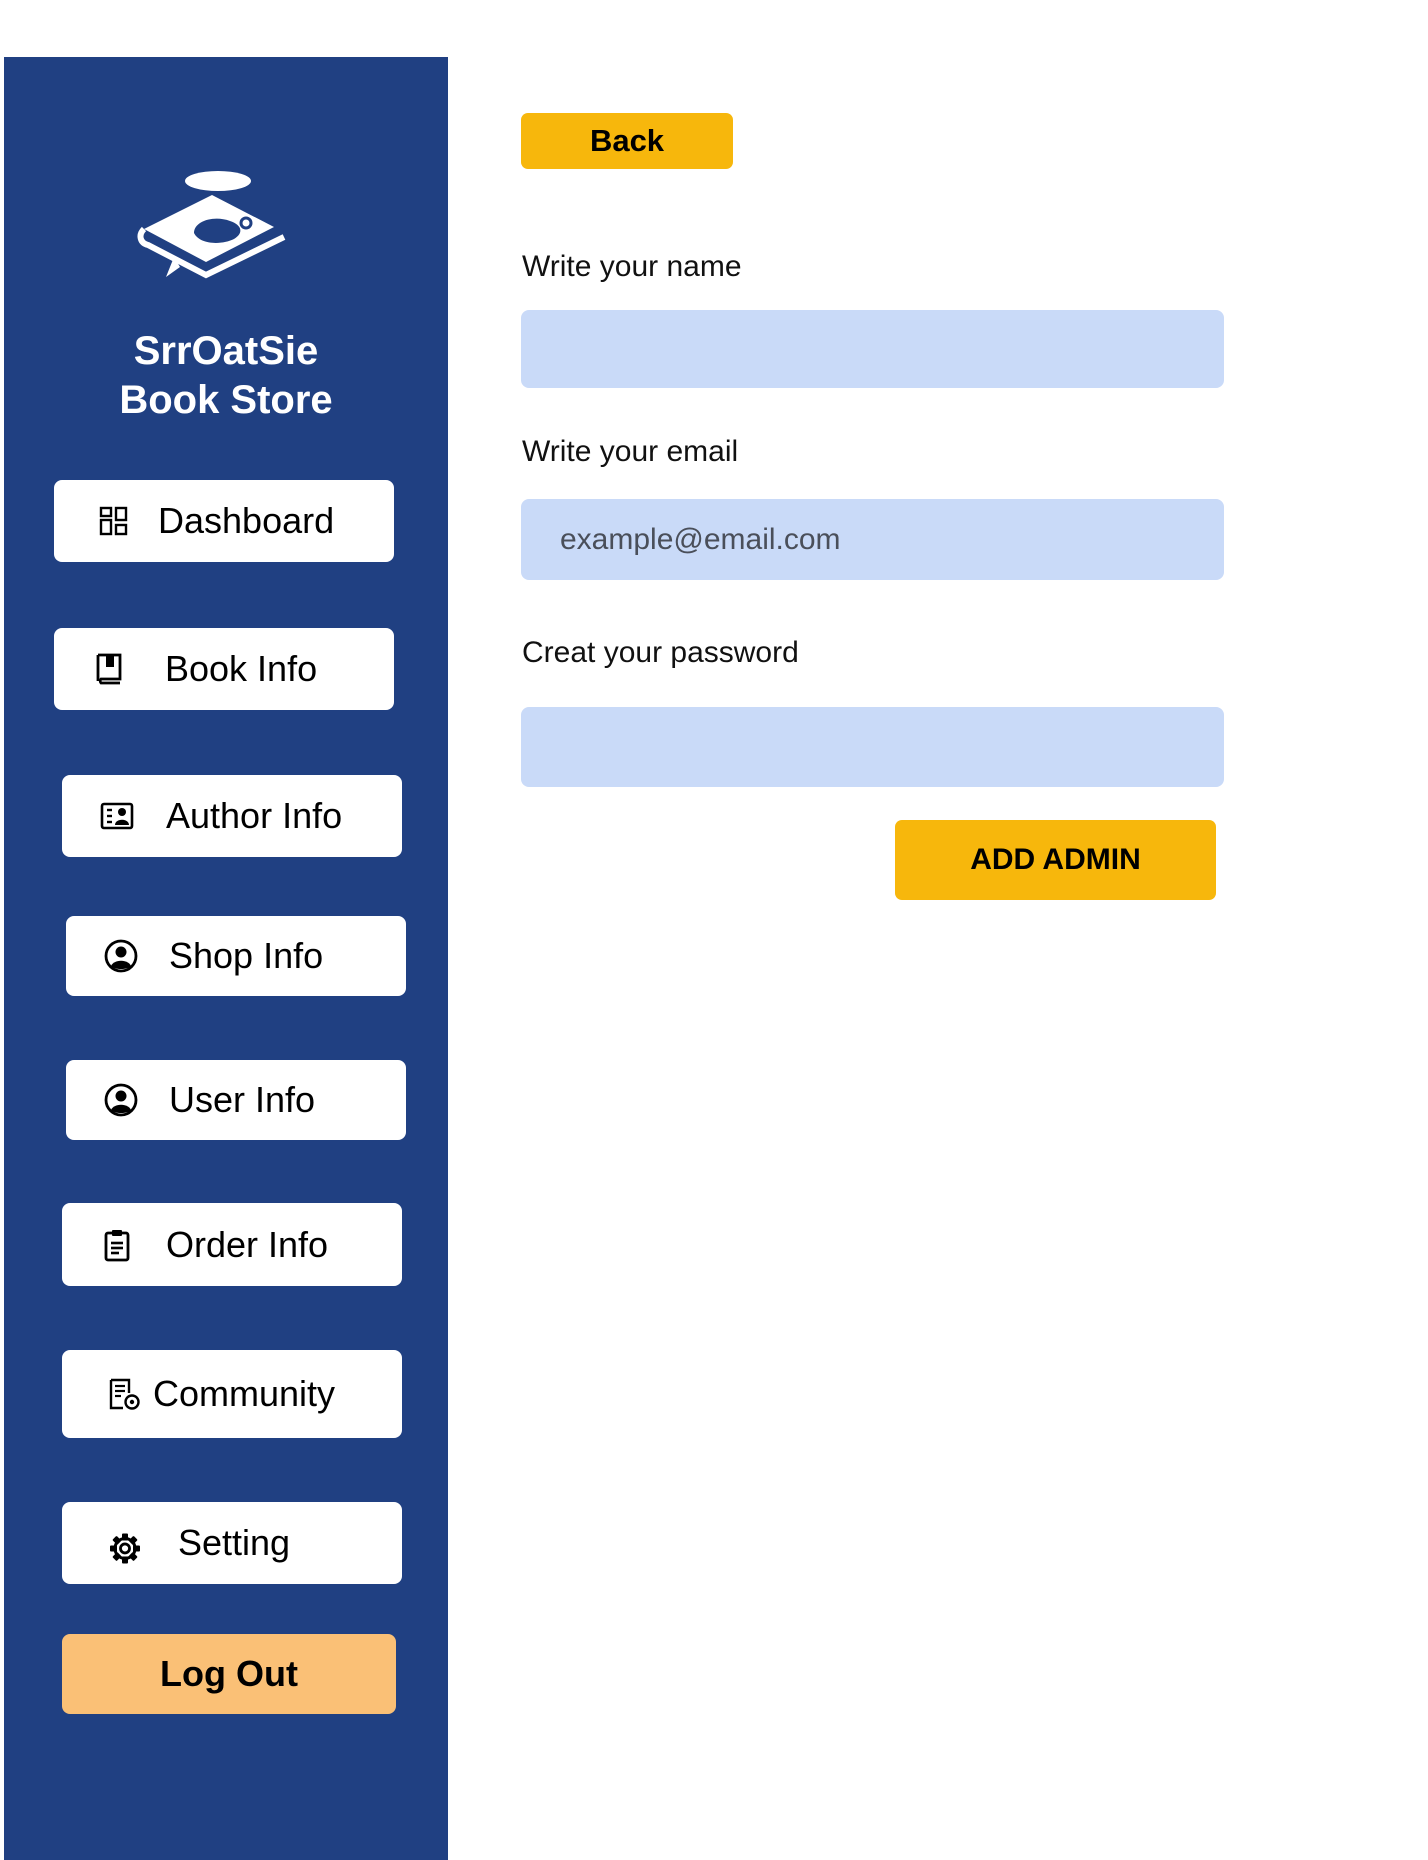  I want to click on name-label: Write your name, so click(632, 266).